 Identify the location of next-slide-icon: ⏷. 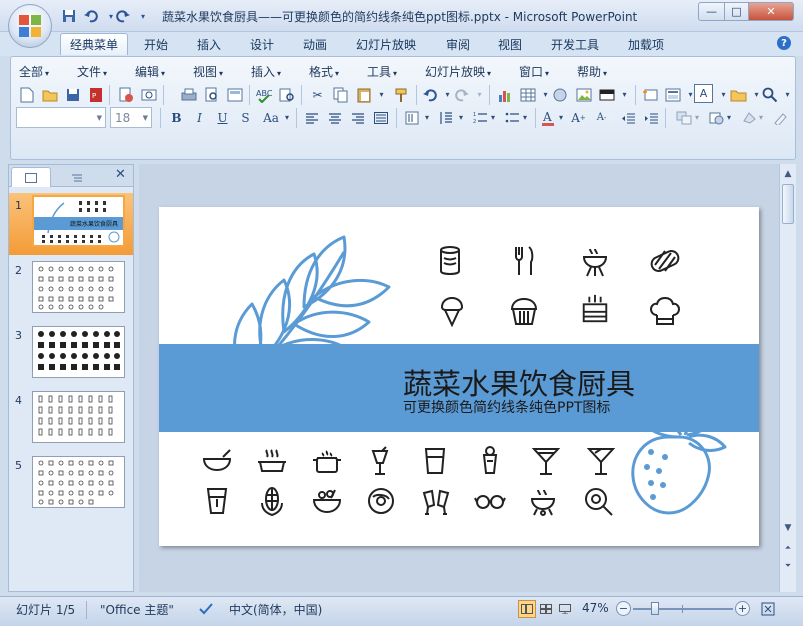
(788, 566).